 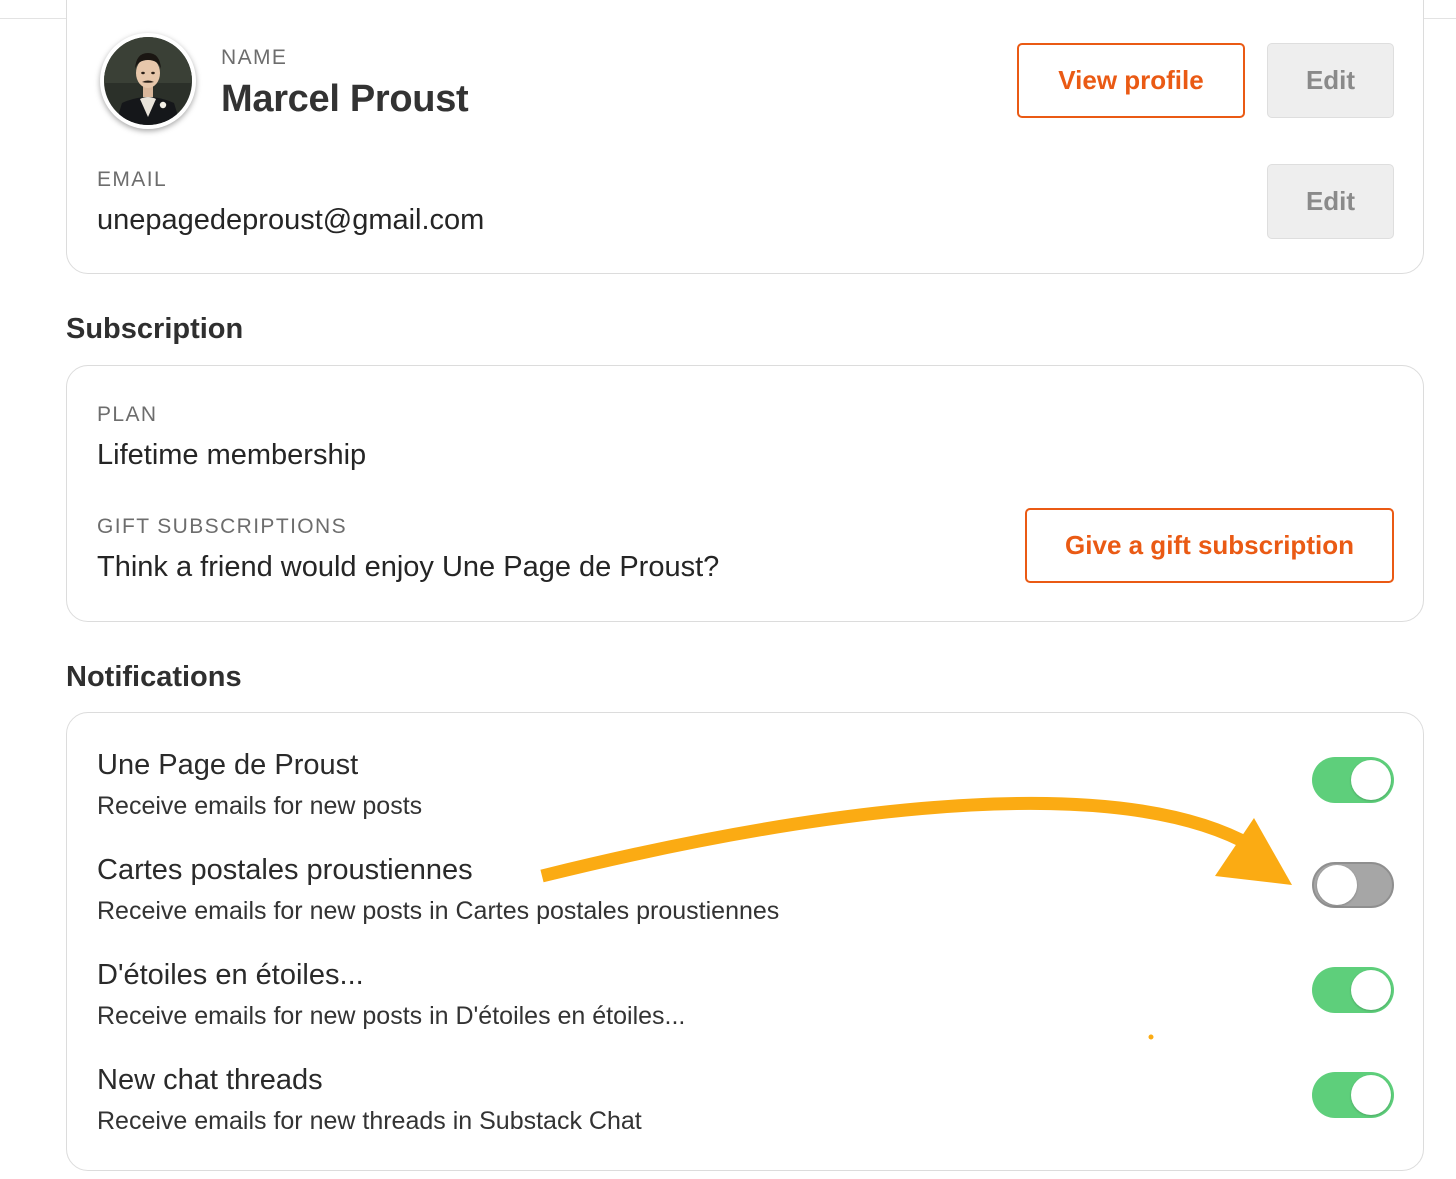 I want to click on avatar, so click(x=148, y=81).